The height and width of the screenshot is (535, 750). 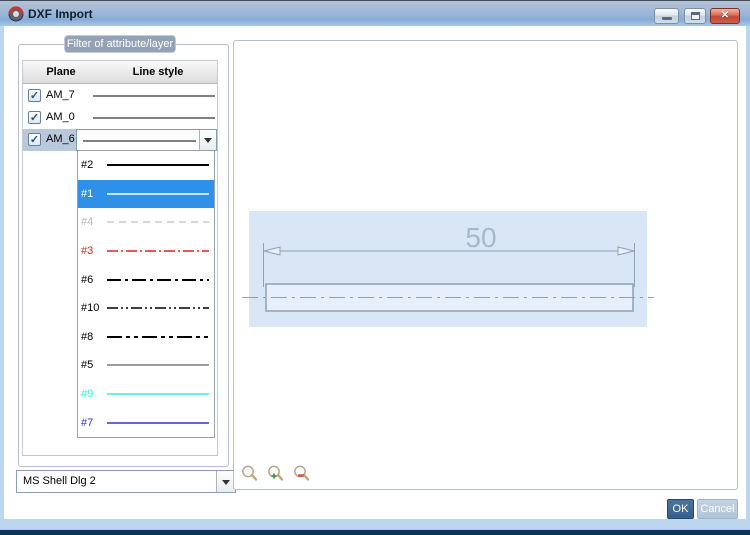 I want to click on dxf-preview-drawing: 50, so click(x=448, y=269).